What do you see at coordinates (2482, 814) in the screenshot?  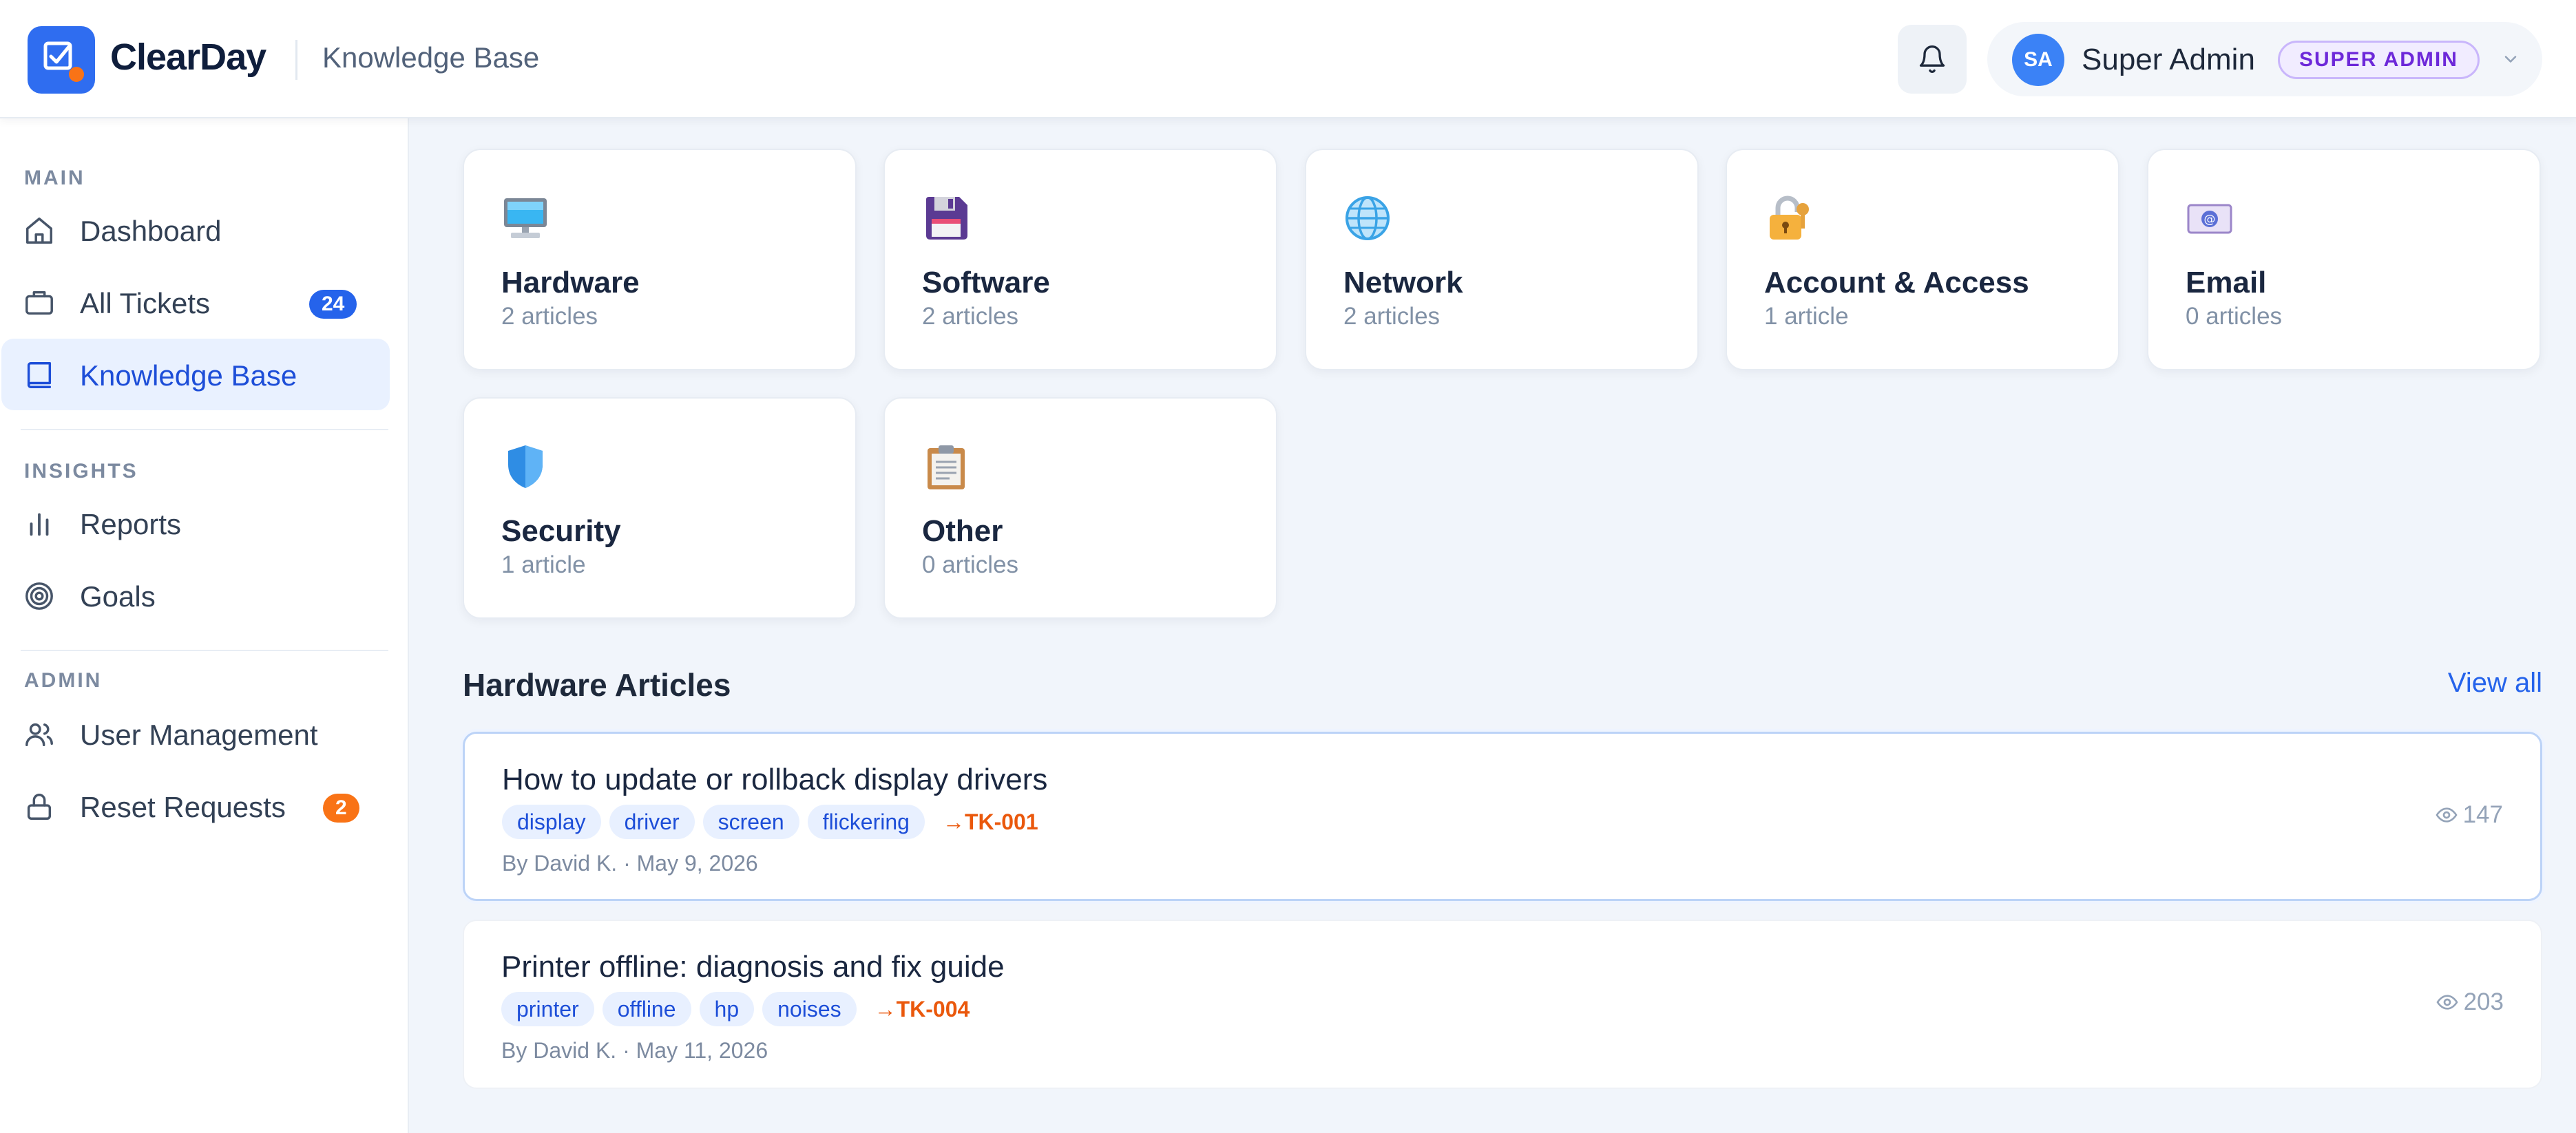 I see `view-count: 147` at bounding box center [2482, 814].